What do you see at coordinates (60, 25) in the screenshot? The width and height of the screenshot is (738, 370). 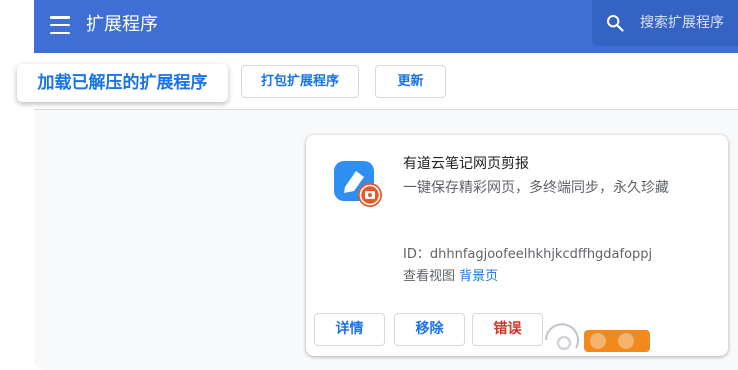 I see `menu-icon` at bounding box center [60, 25].